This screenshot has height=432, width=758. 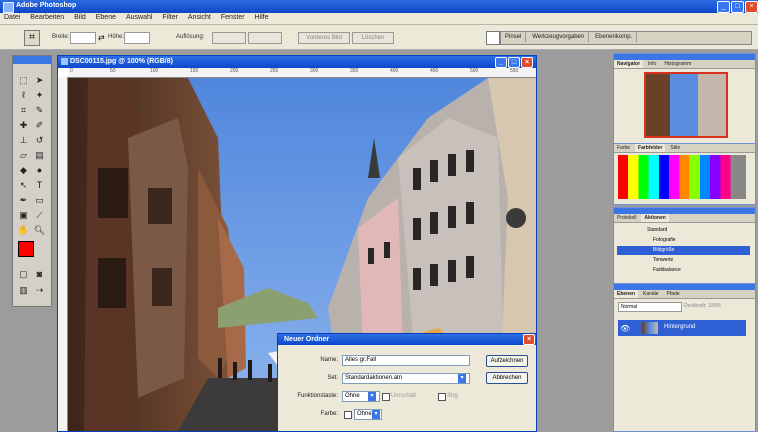 I want to click on dialog-title: Neuer Ordner, so click(x=307, y=339).